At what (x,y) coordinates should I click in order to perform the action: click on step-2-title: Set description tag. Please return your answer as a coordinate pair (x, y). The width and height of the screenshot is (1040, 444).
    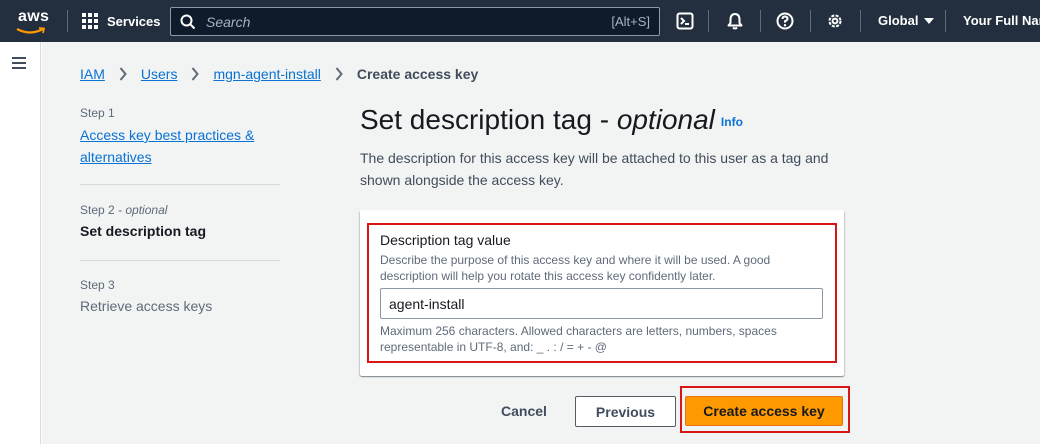
    Looking at the image, I should click on (143, 231).